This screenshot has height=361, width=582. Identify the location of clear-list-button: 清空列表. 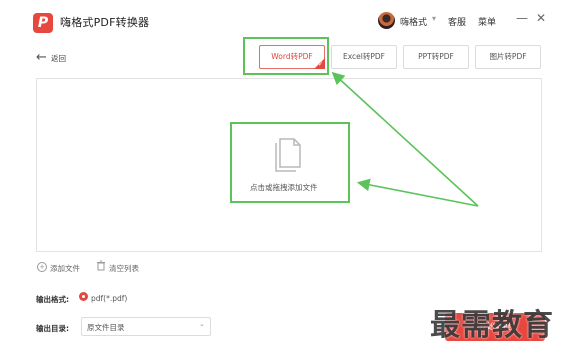
(124, 268).